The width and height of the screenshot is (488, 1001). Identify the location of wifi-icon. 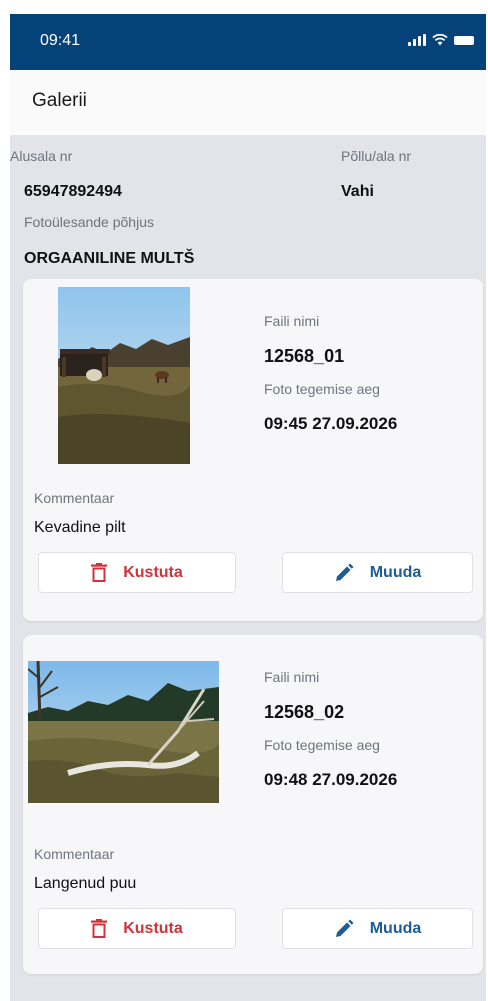
(440, 40).